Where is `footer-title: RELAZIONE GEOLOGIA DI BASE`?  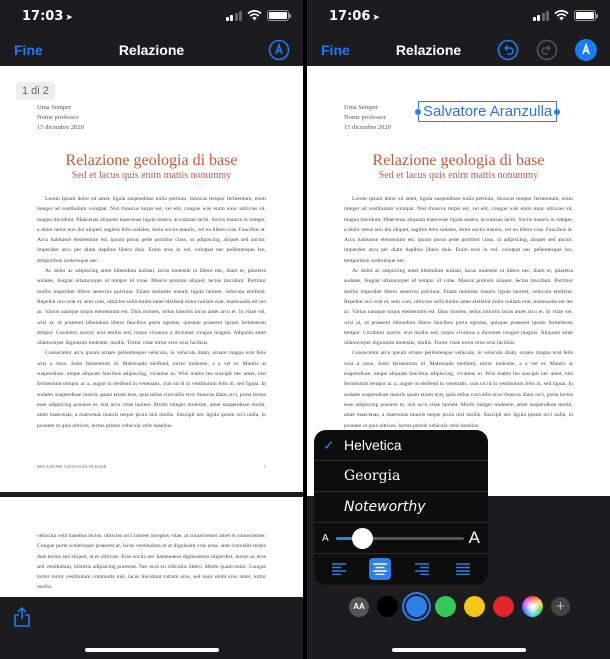 footer-title: RELAZIONE GEOLOGIA DI BASE is located at coordinates (72, 466).